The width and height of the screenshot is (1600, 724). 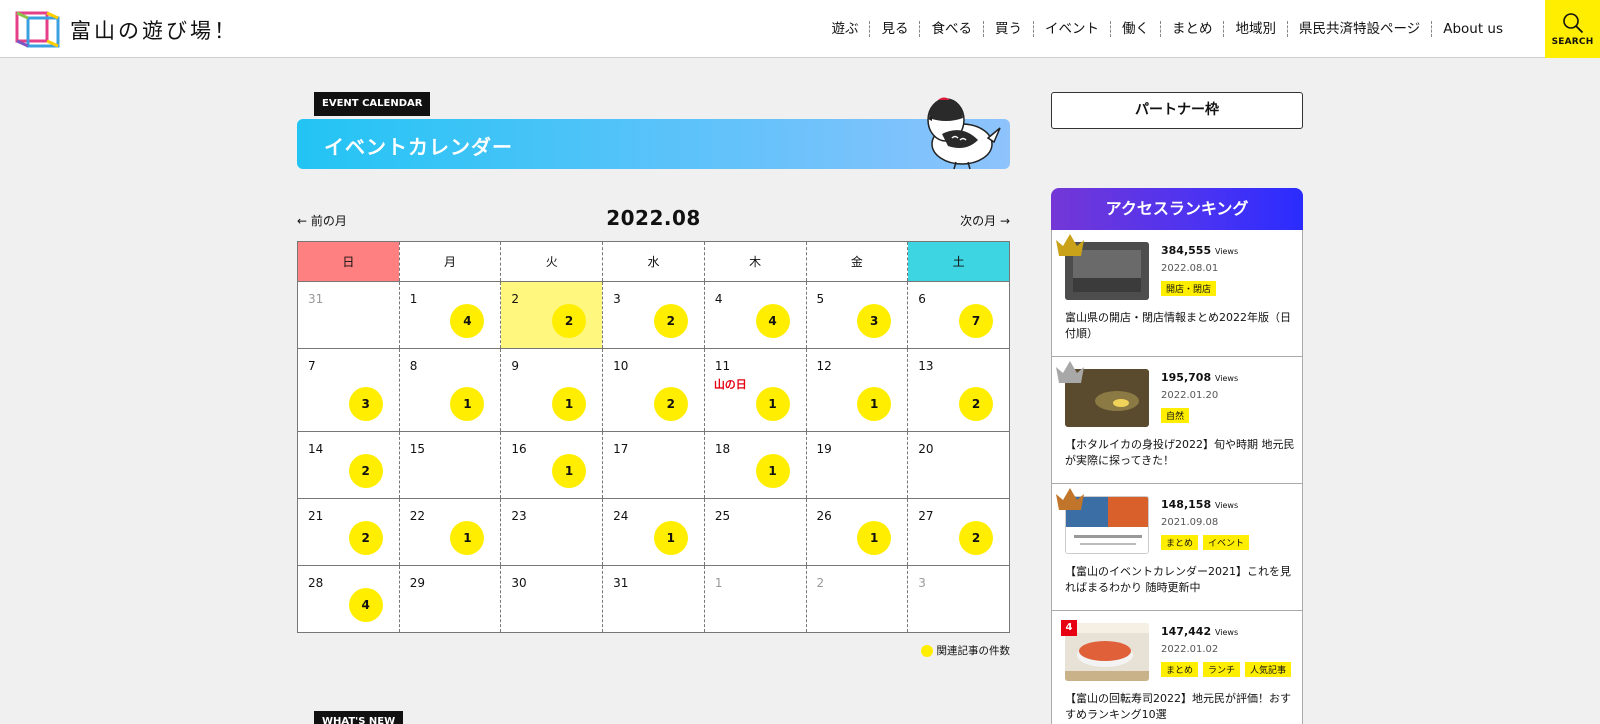 What do you see at coordinates (857, 465) in the screenshot?
I see `calendar-day-cell: 19` at bounding box center [857, 465].